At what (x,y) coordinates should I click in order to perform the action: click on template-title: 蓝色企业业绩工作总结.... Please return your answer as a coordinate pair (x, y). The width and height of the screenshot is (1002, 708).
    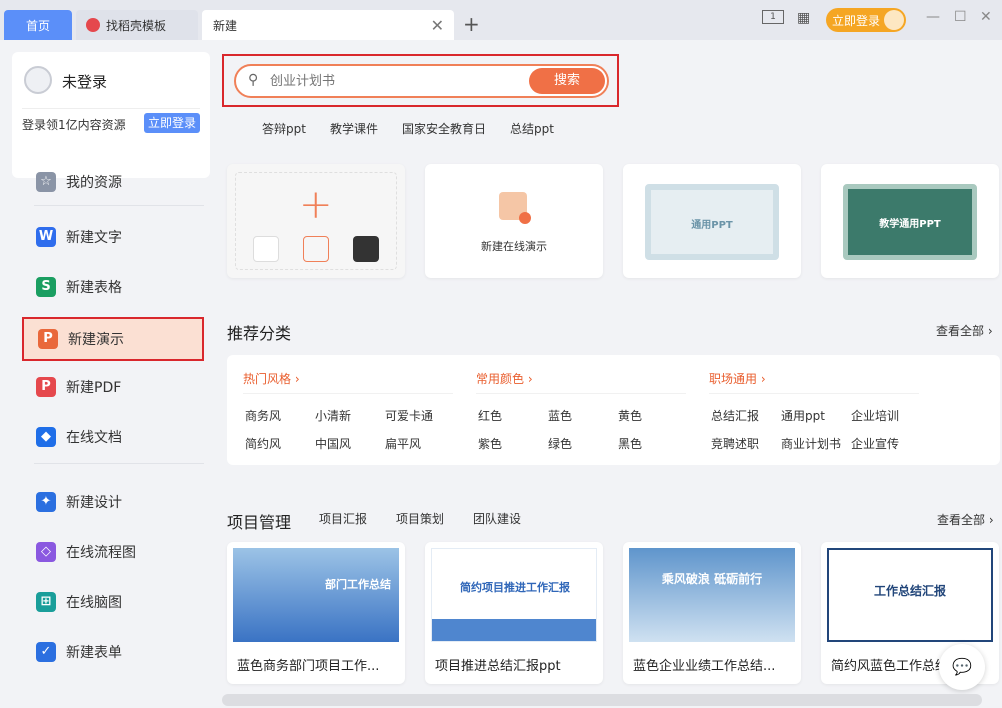
    Looking at the image, I should click on (704, 666).